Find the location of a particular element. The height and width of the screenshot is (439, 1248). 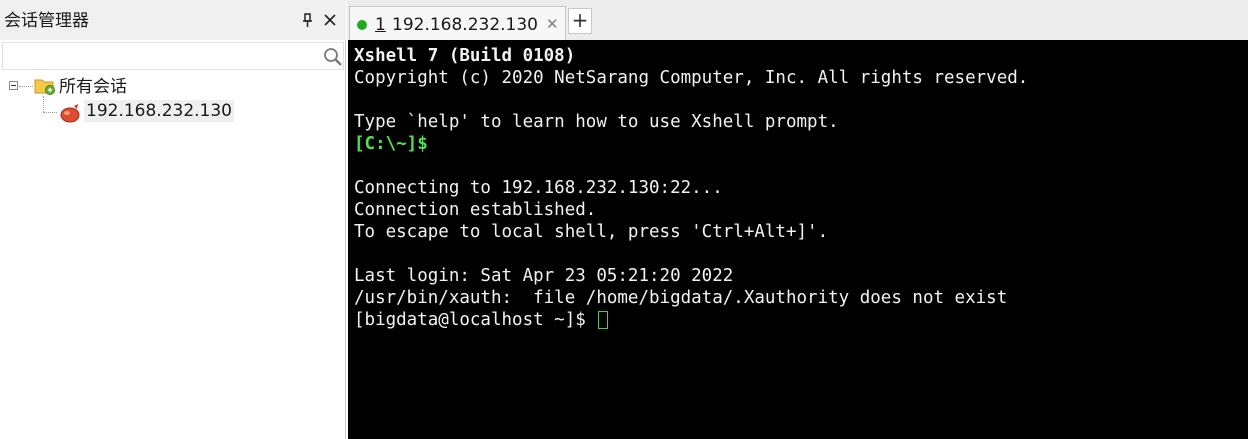

tab-close-icon: ✕ is located at coordinates (552, 24).